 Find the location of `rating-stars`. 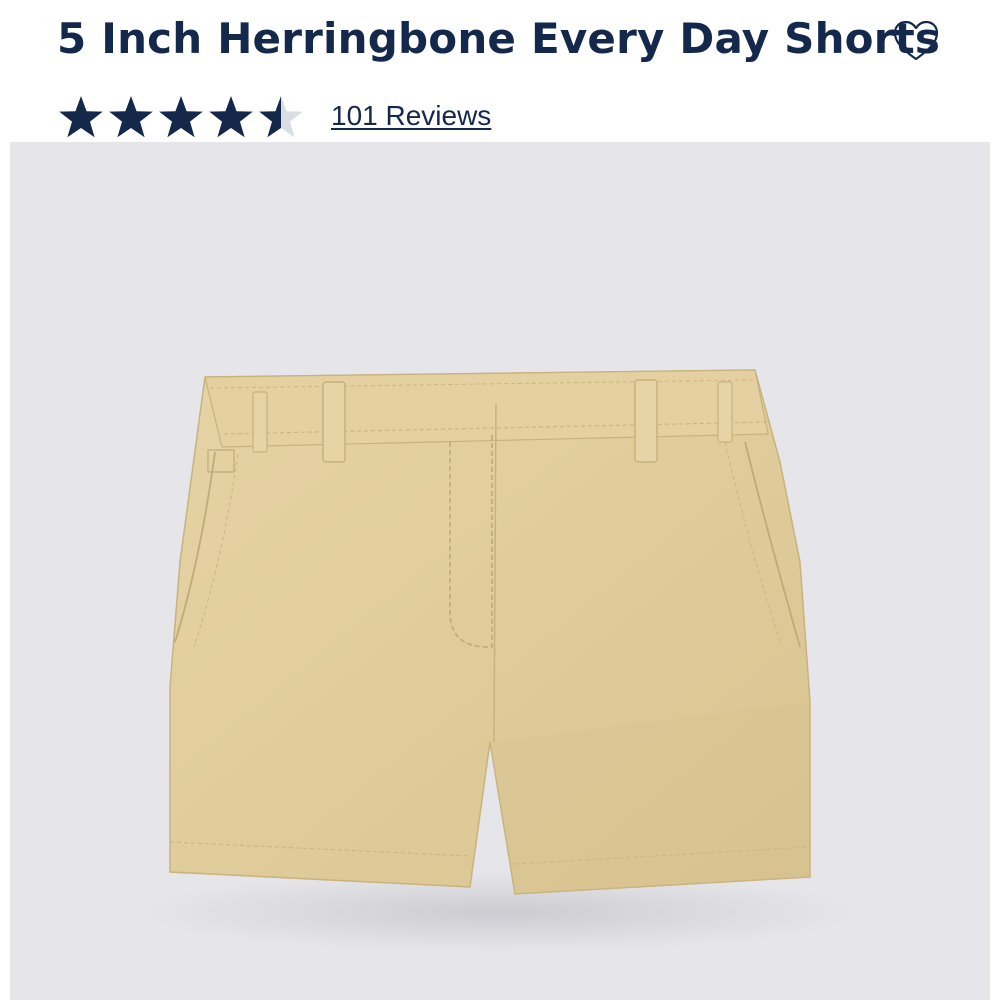

rating-stars is located at coordinates (182, 117).